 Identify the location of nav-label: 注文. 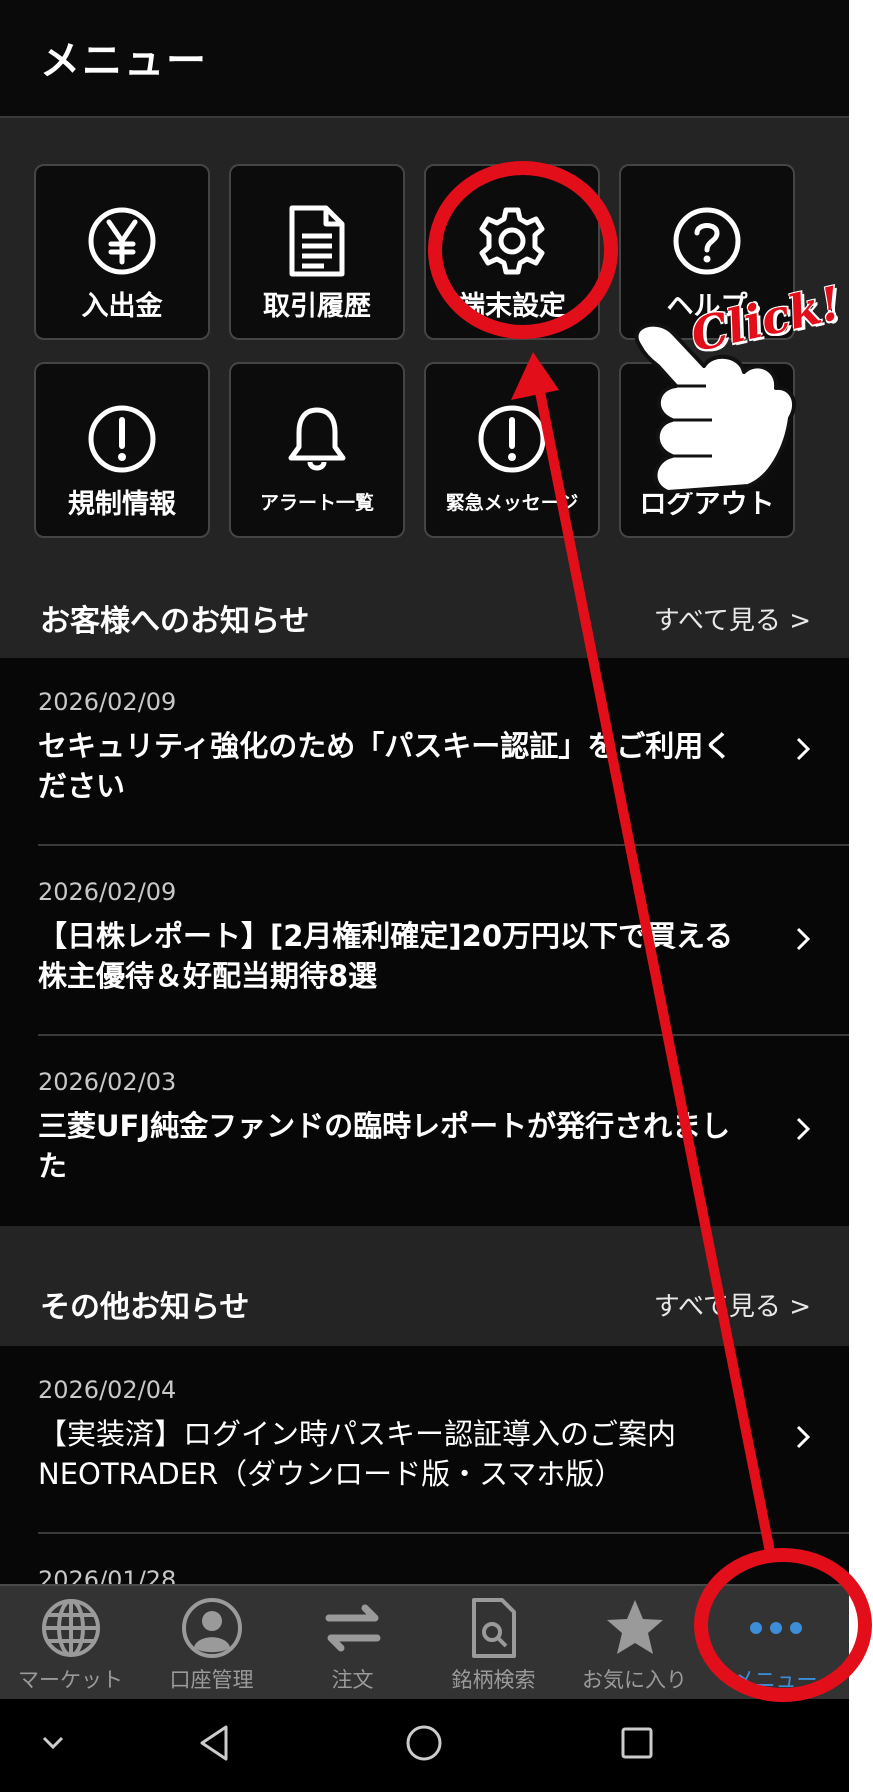
(352, 1680).